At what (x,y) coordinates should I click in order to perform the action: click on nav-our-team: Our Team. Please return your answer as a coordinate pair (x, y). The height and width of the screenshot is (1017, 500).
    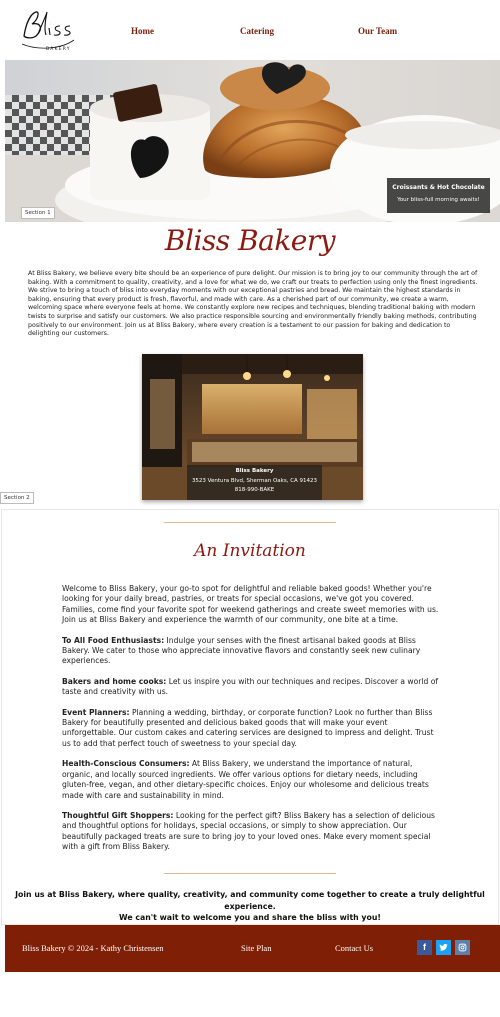
    Looking at the image, I should click on (377, 31).